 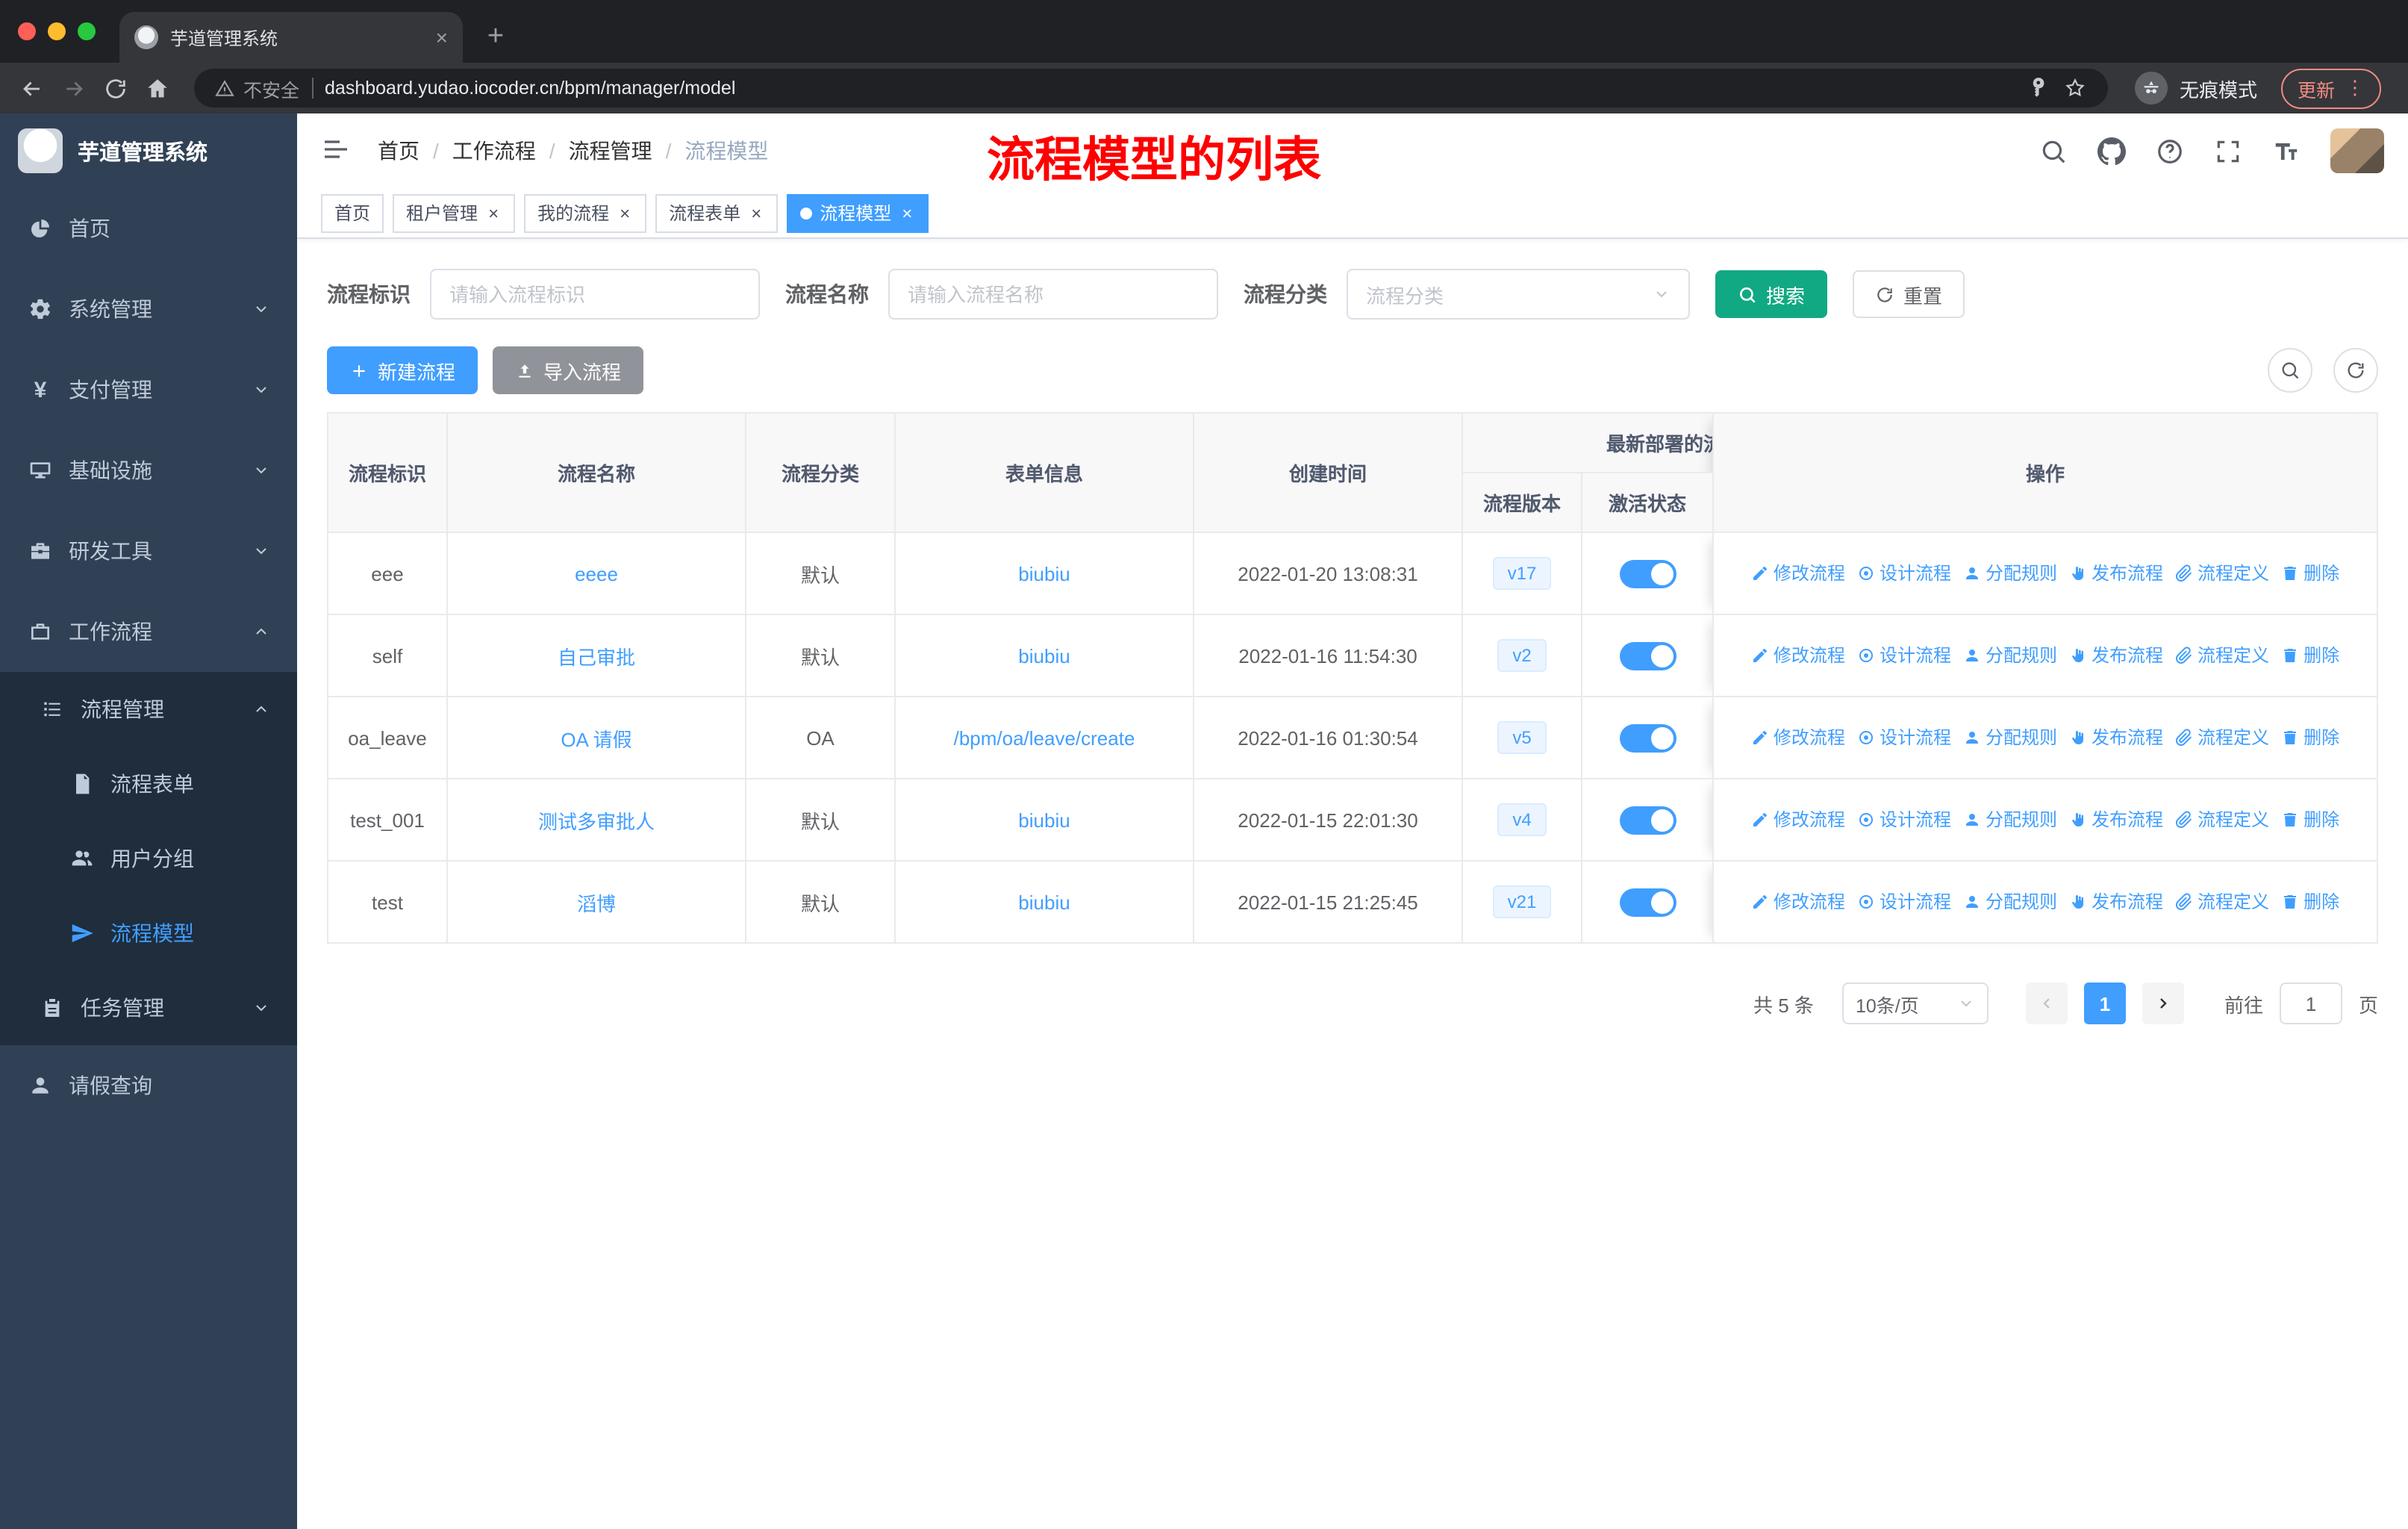 What do you see at coordinates (596, 903) in the screenshot?
I see `process-name-link: 滔博` at bounding box center [596, 903].